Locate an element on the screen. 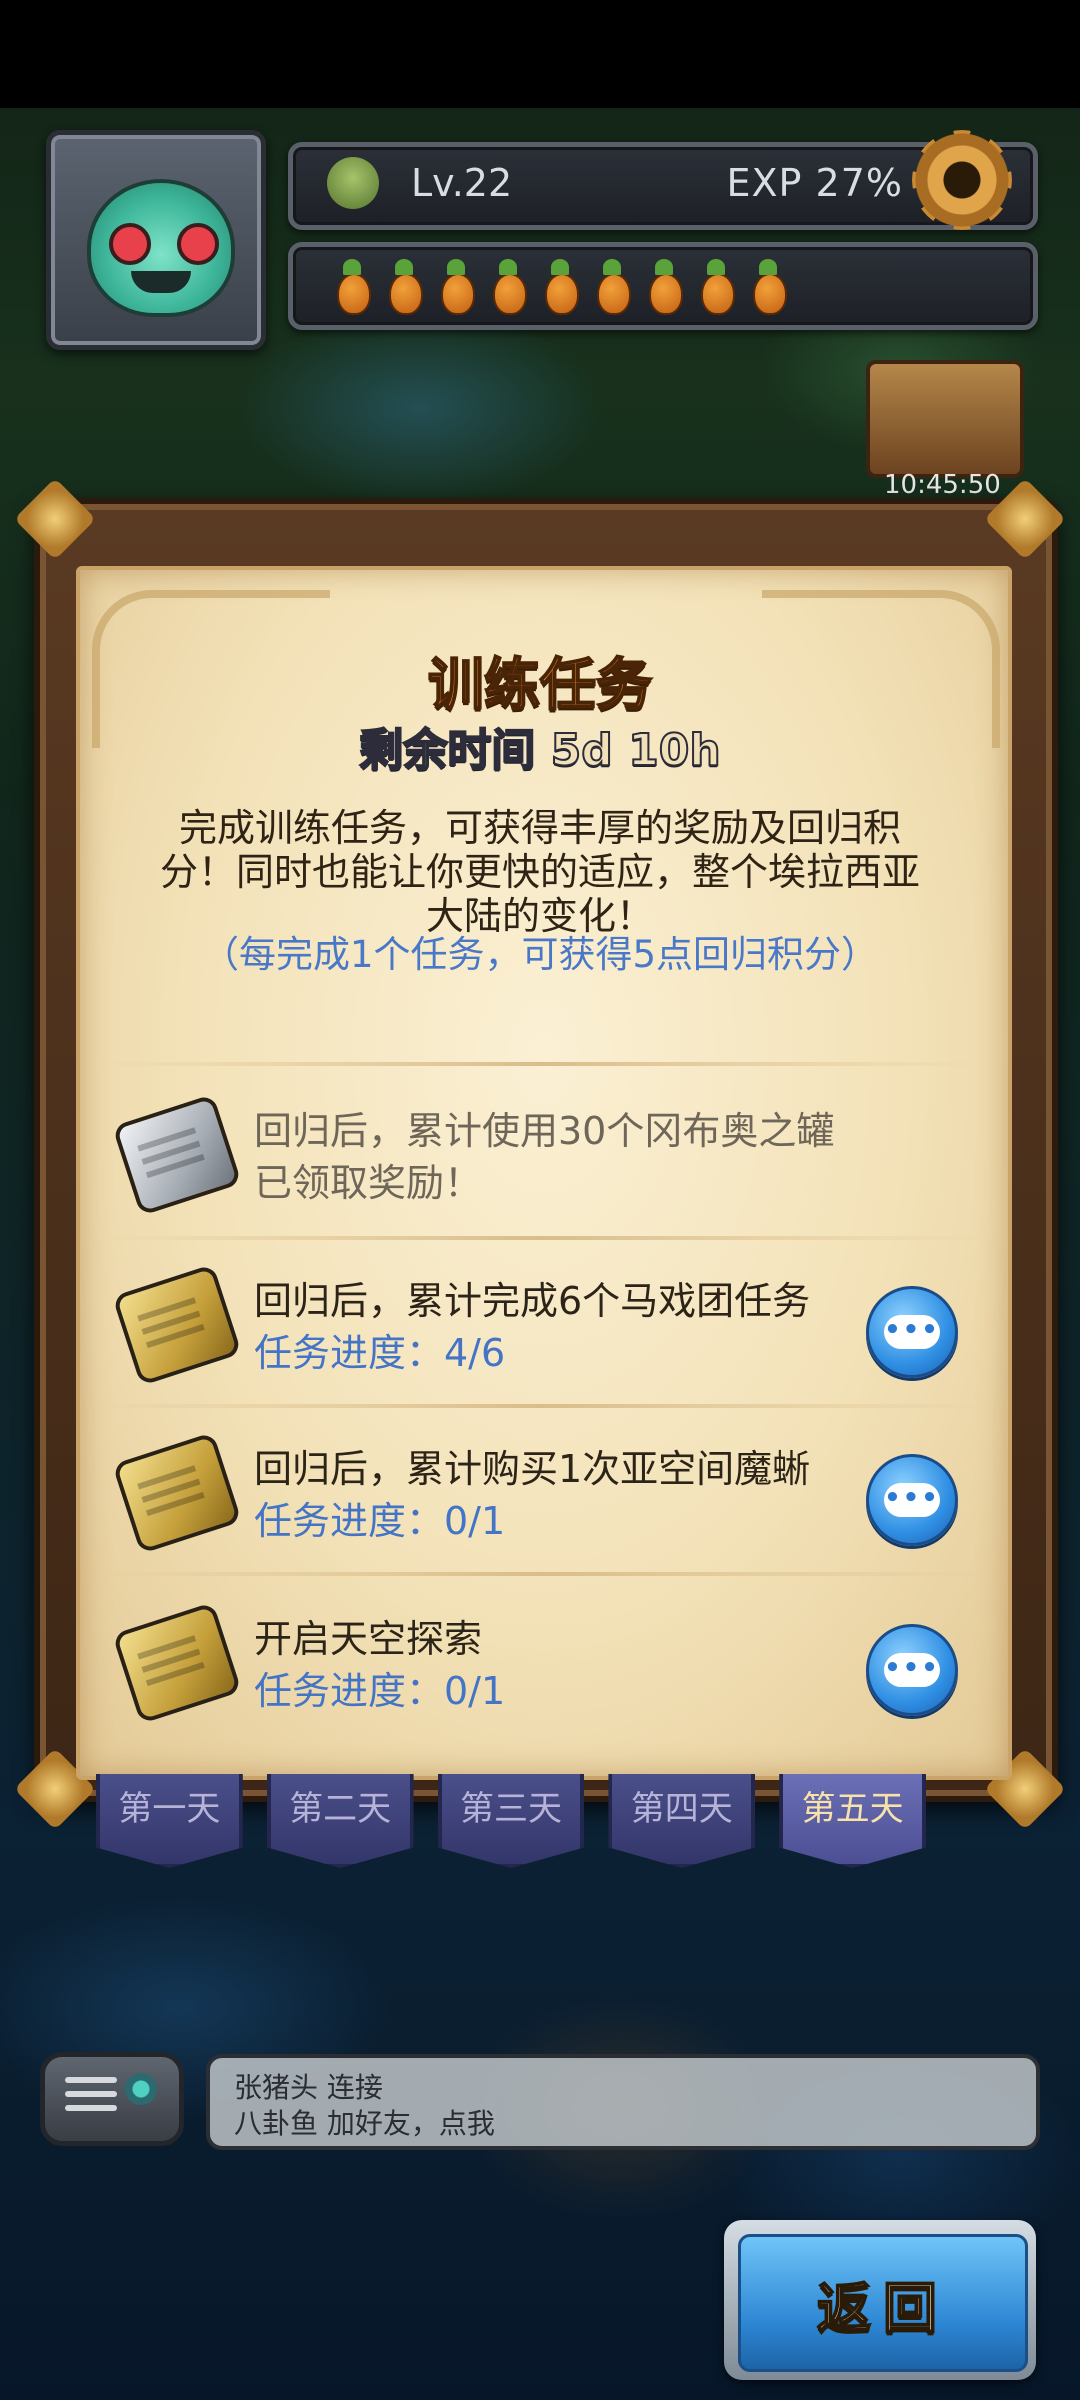  day-tabs: 第一天 第二天 第三天 第四天 第五天 is located at coordinates (511, 1824).